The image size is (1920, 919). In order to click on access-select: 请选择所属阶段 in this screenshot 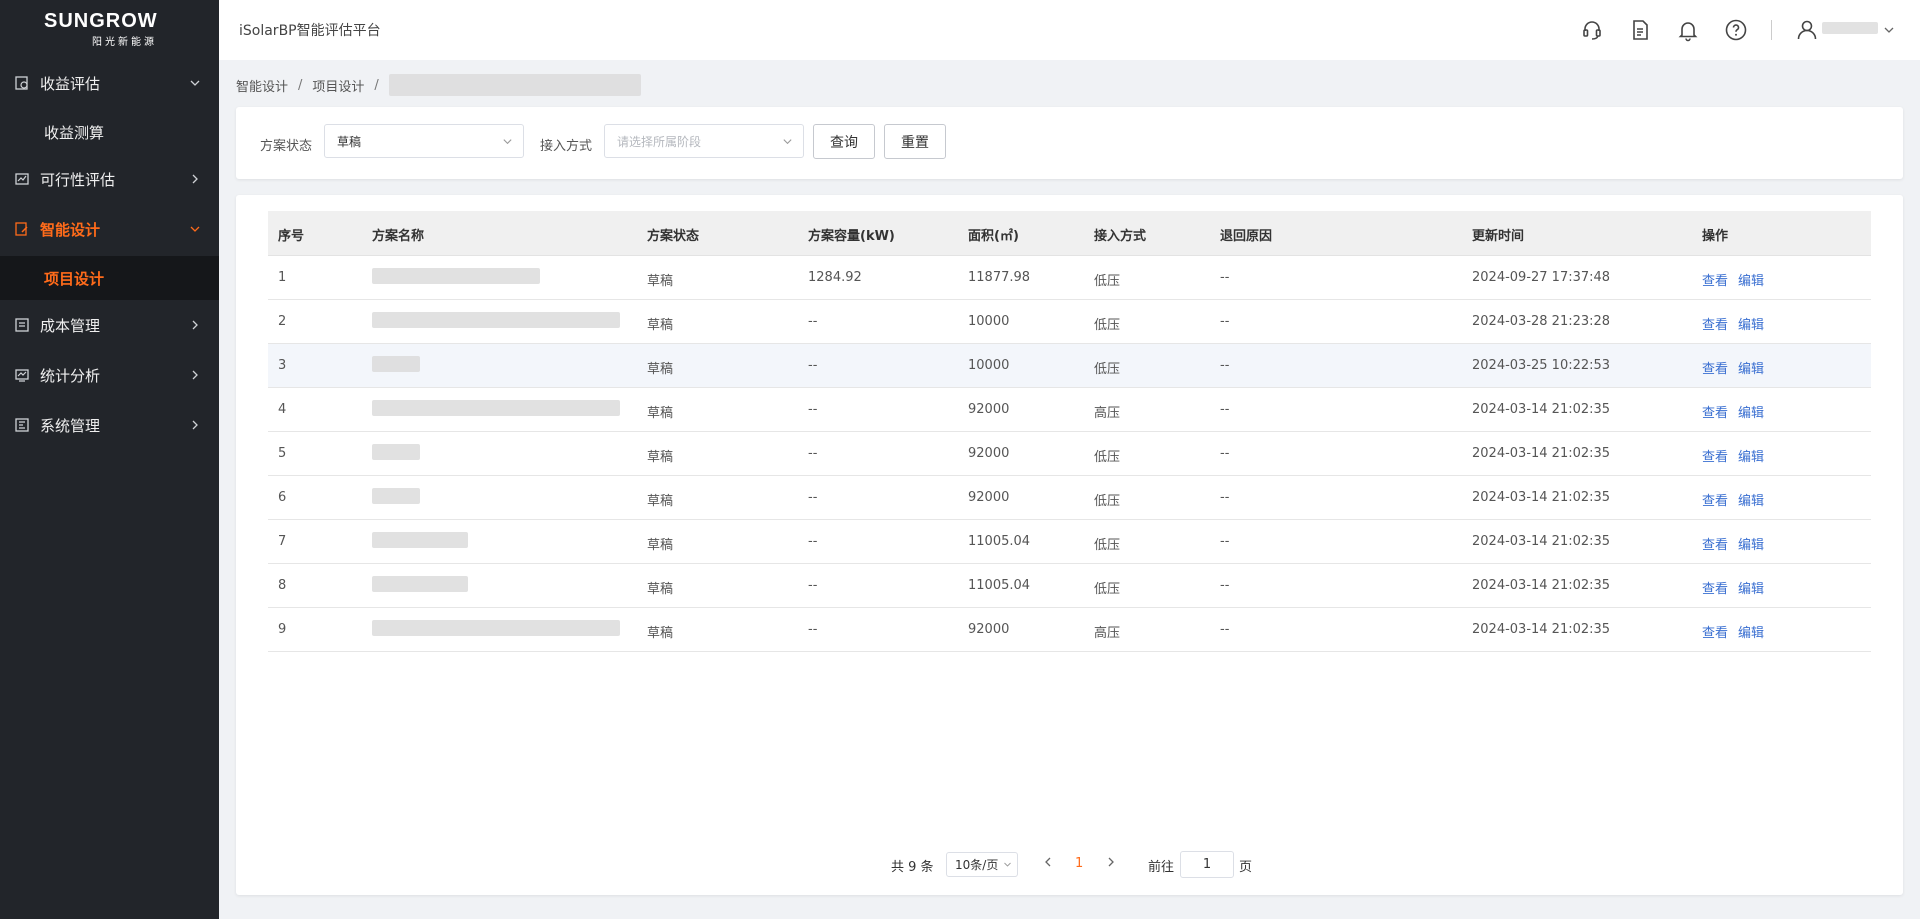, I will do `click(704, 141)`.